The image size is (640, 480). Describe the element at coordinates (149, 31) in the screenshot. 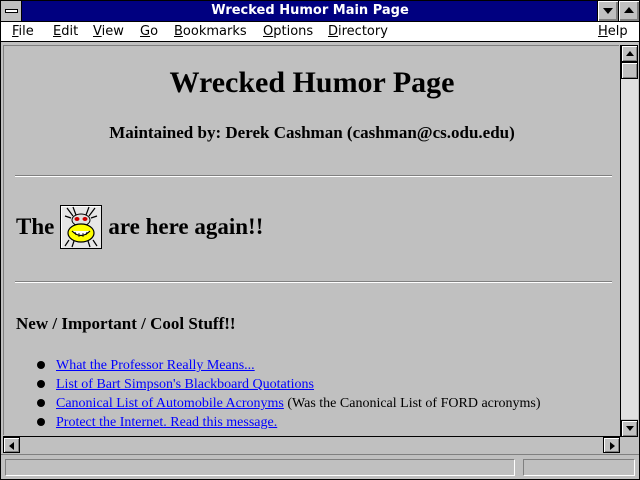

I see `menu-go: Go` at that location.